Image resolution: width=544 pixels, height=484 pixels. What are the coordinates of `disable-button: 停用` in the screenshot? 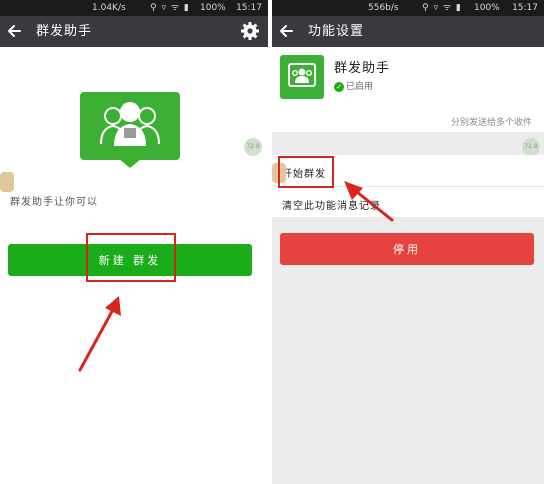 It's located at (407, 249).